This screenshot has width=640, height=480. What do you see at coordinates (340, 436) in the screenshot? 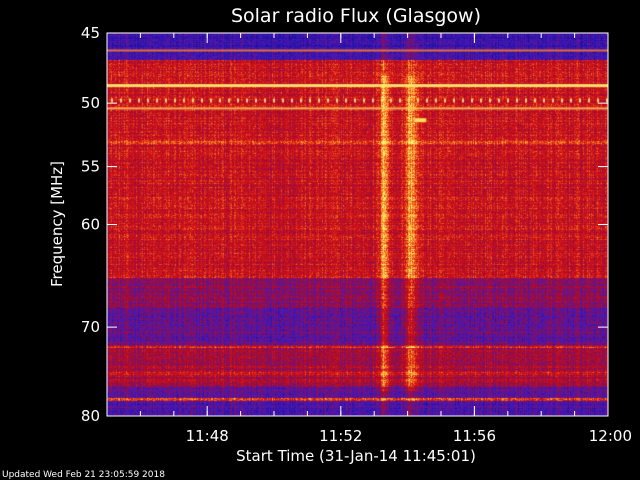
I see `x-tick-label: 11:52` at bounding box center [340, 436].